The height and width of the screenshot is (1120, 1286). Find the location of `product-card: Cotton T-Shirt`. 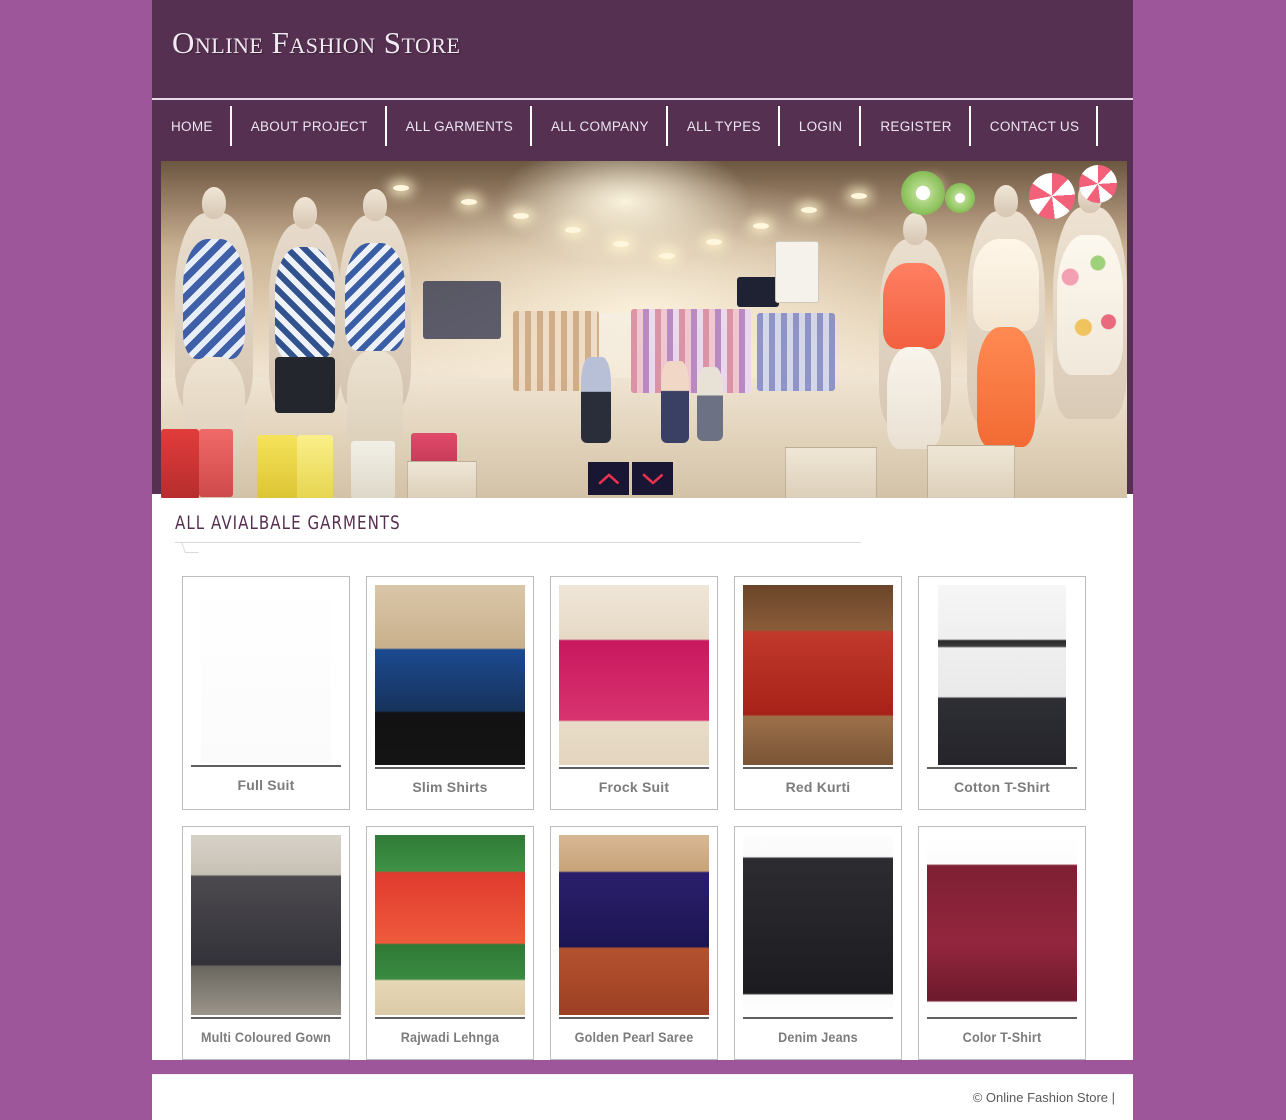

product-card: Cotton T-Shirt is located at coordinates (1002, 693).